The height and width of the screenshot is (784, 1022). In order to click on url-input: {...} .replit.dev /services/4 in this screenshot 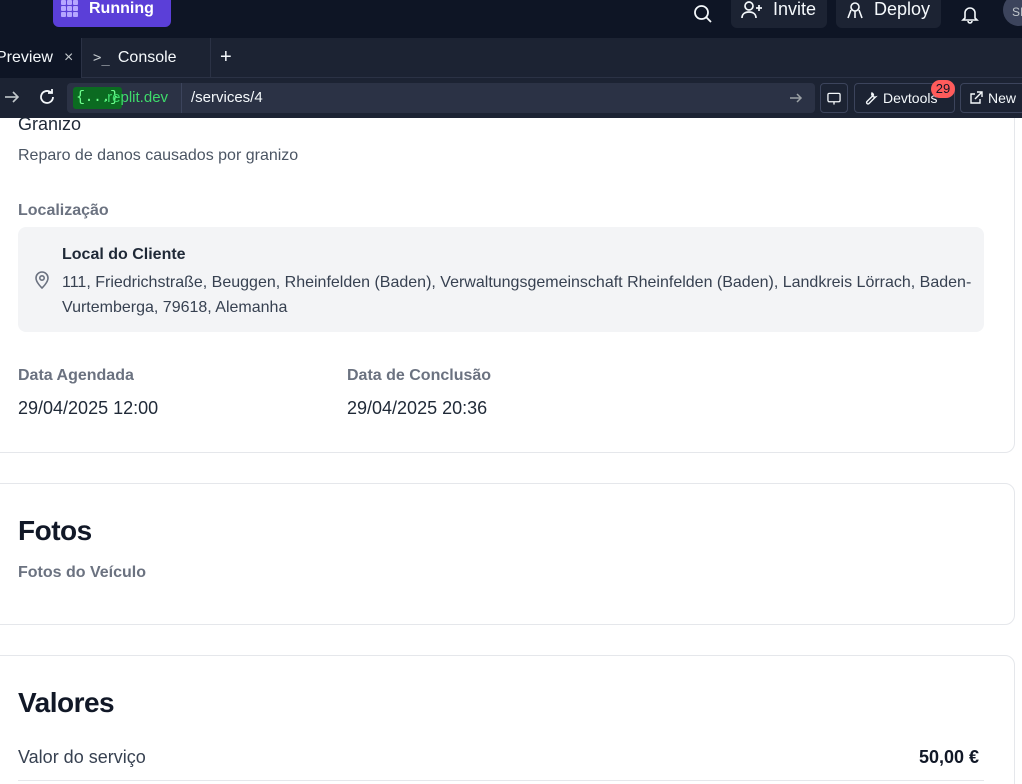, I will do `click(441, 98)`.